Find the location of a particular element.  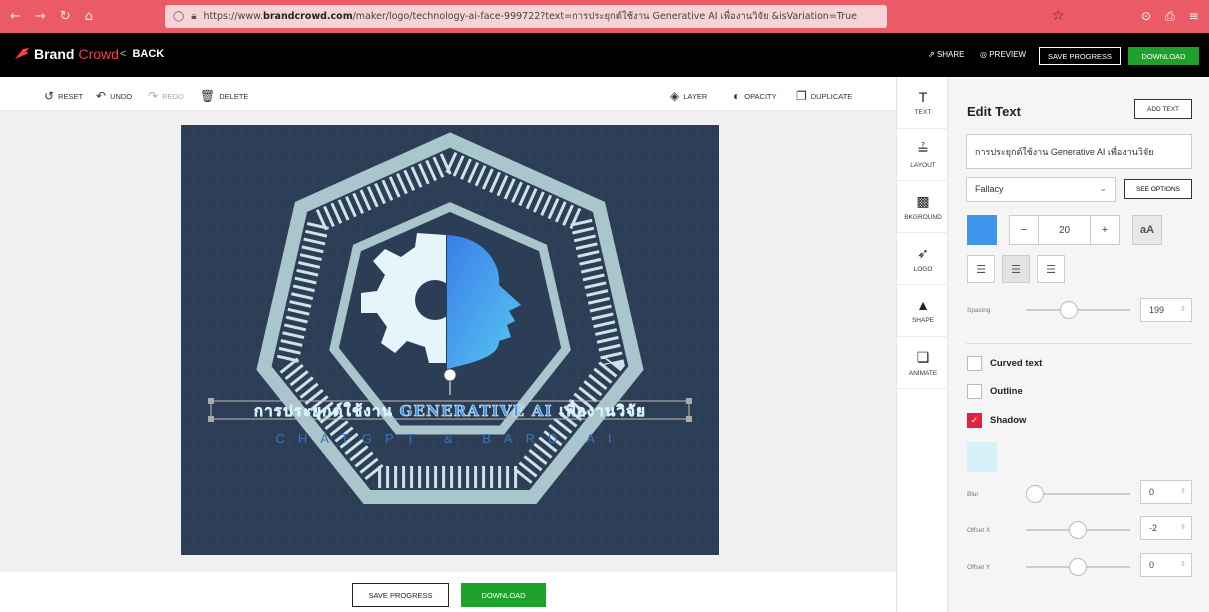

download-button: DOWNLOAD is located at coordinates (503, 595).